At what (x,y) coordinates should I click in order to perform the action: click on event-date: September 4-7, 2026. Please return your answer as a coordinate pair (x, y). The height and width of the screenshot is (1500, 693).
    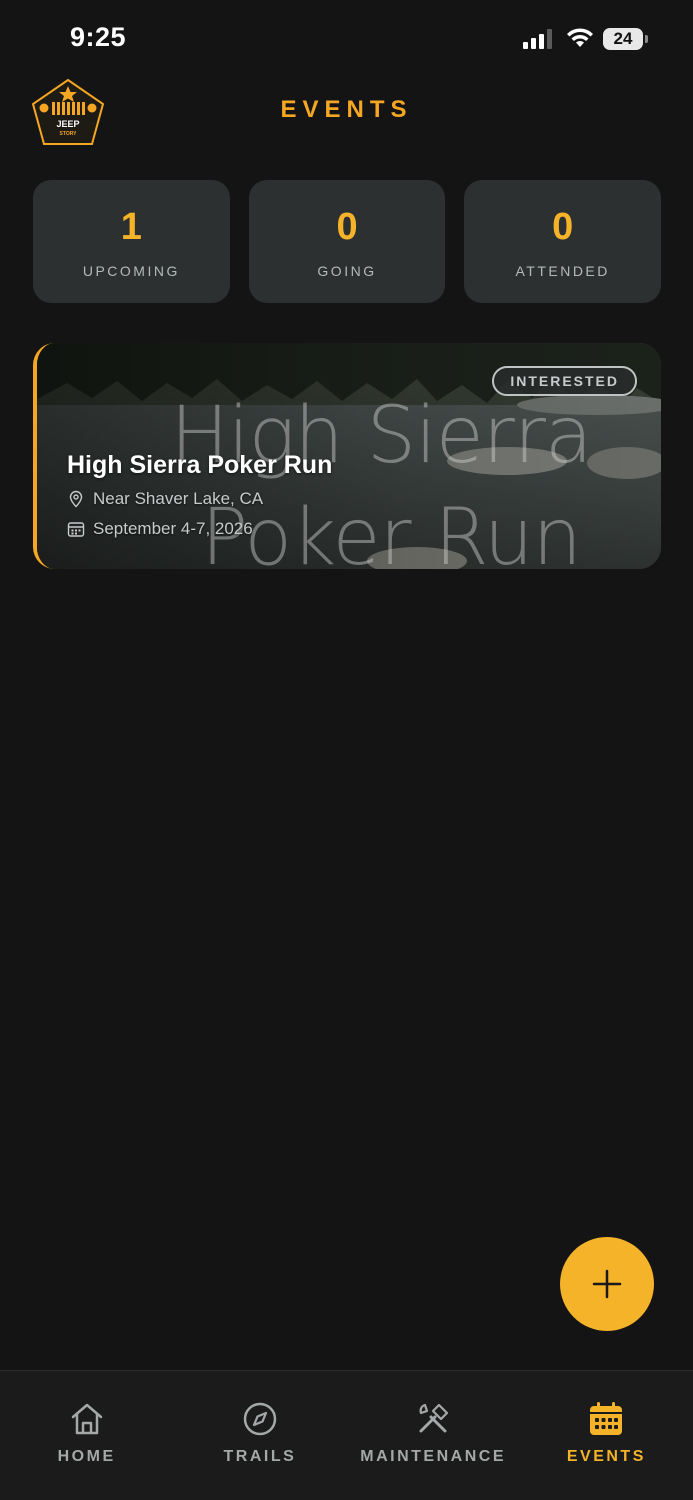
    Looking at the image, I should click on (160, 529).